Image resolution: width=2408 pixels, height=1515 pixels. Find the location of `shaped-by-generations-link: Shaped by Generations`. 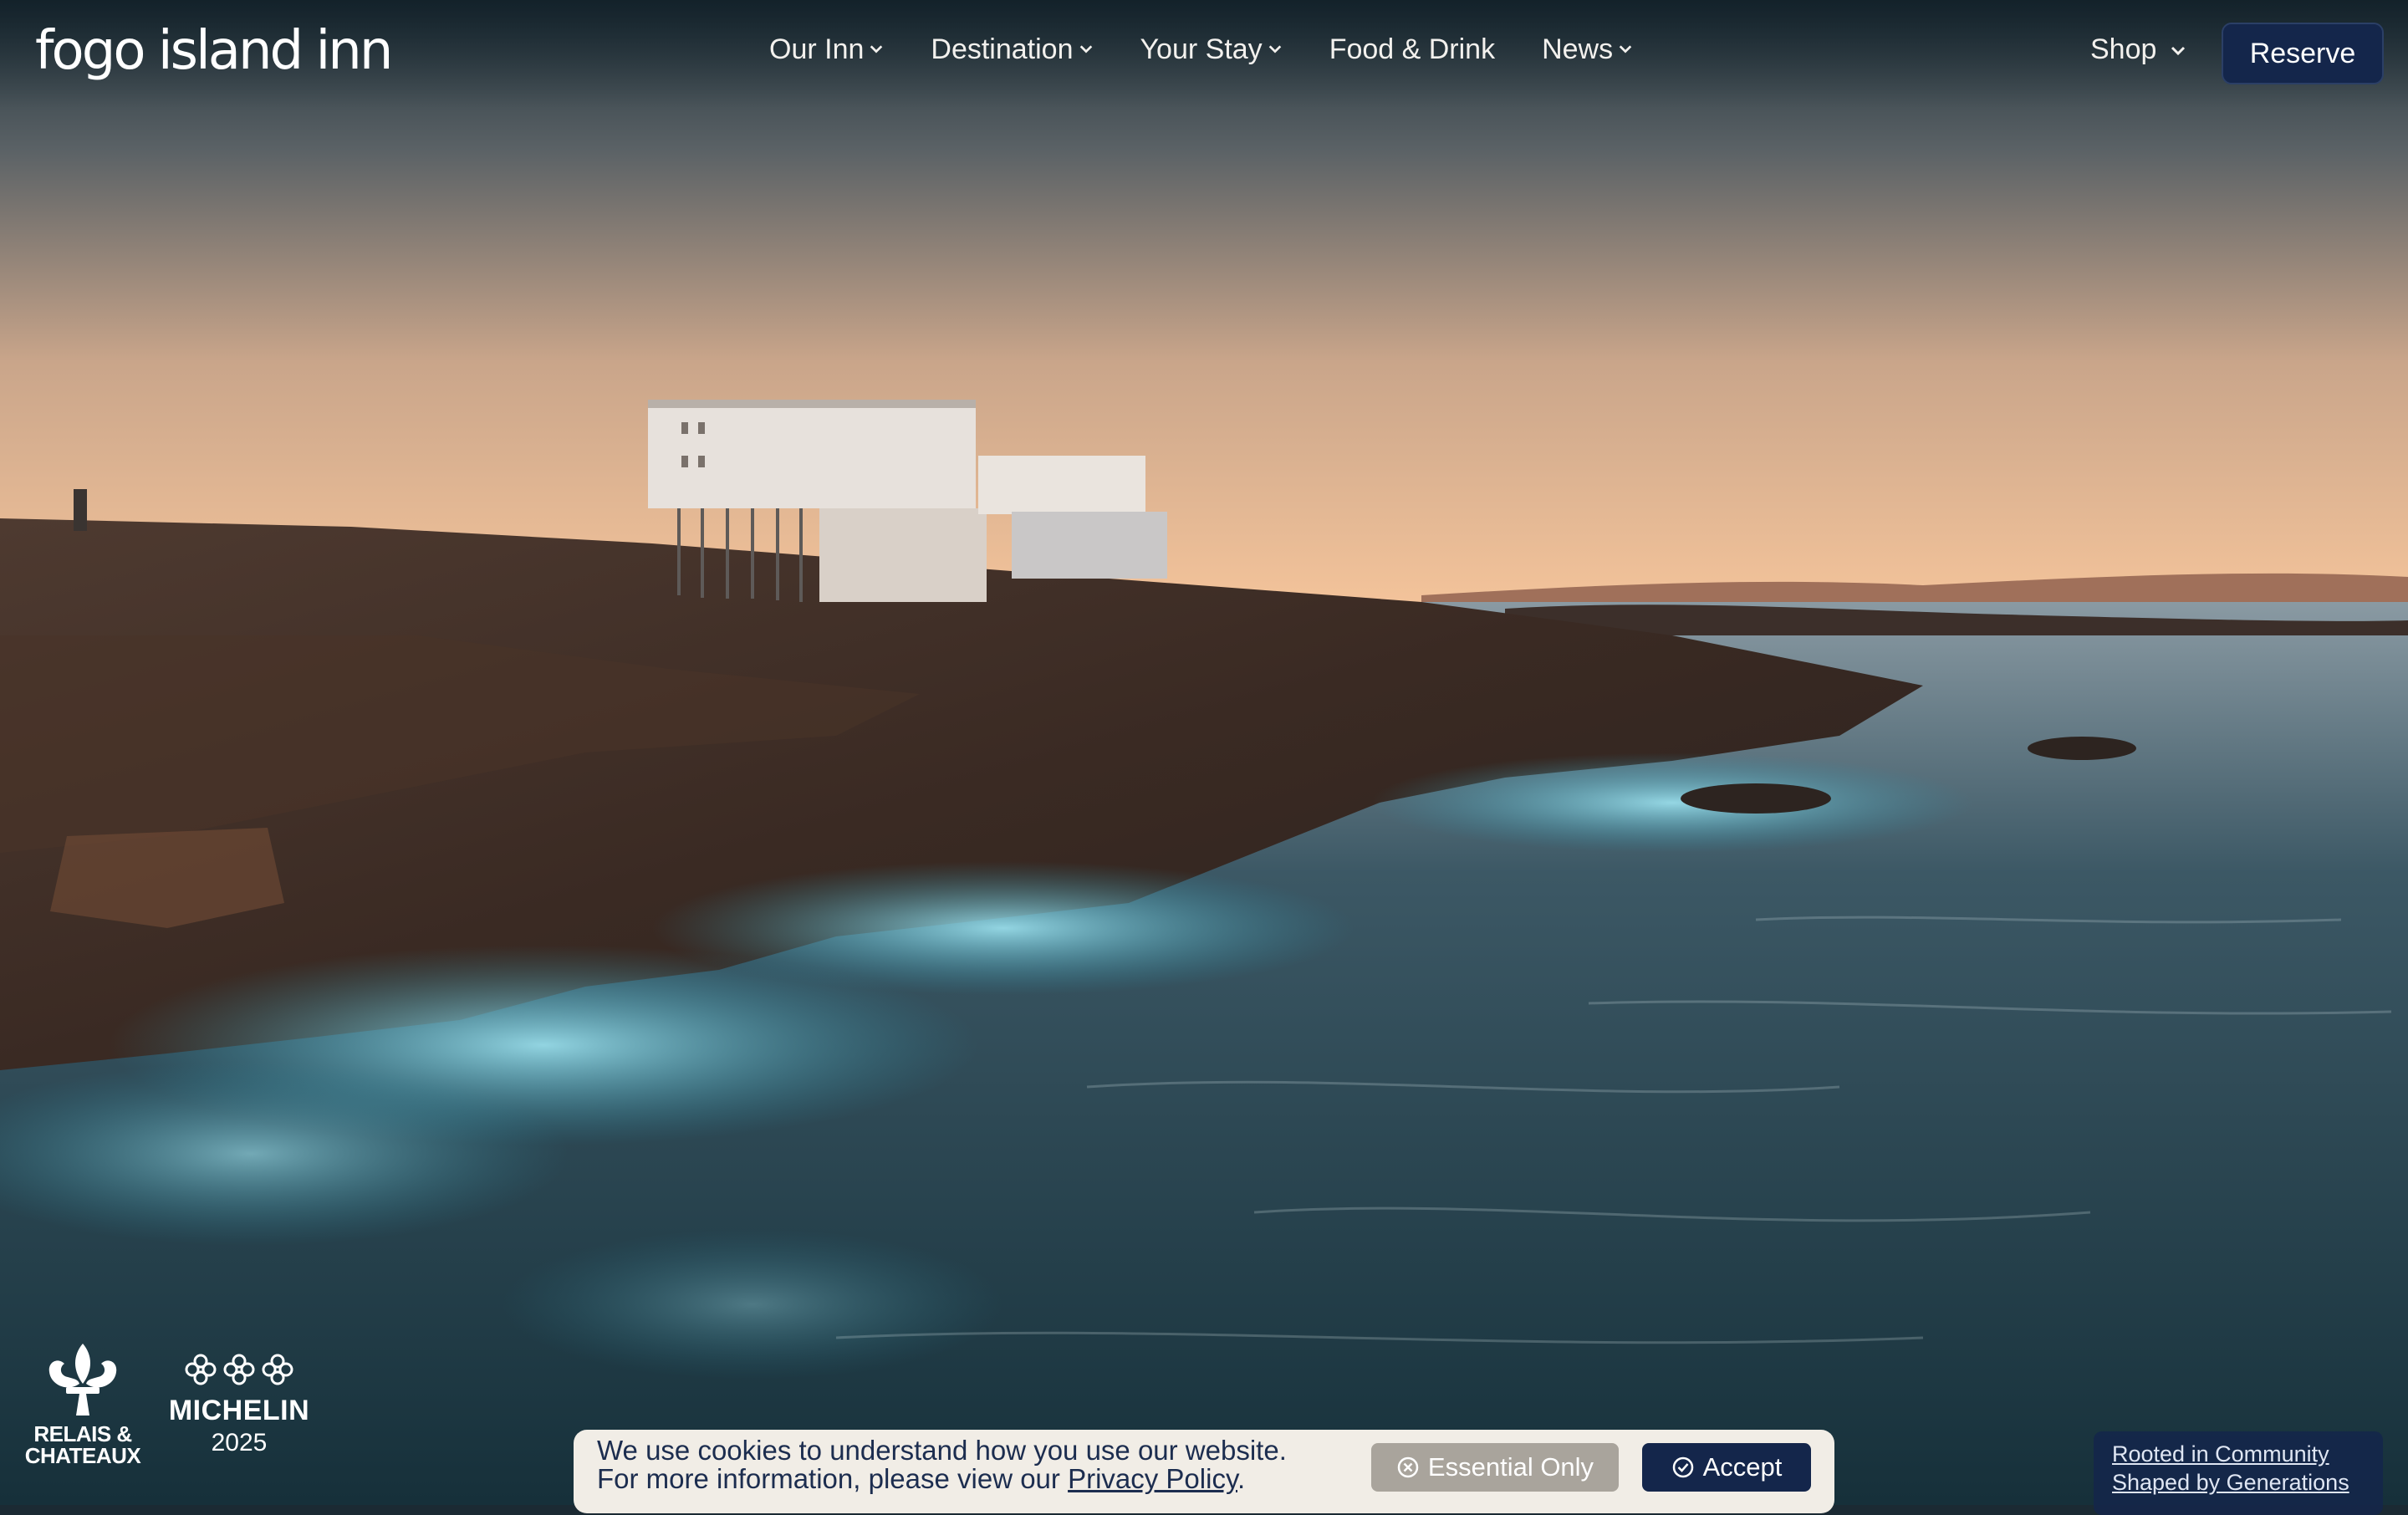

shaped-by-generations-link: Shaped by Generations is located at coordinates (2238, 1482).